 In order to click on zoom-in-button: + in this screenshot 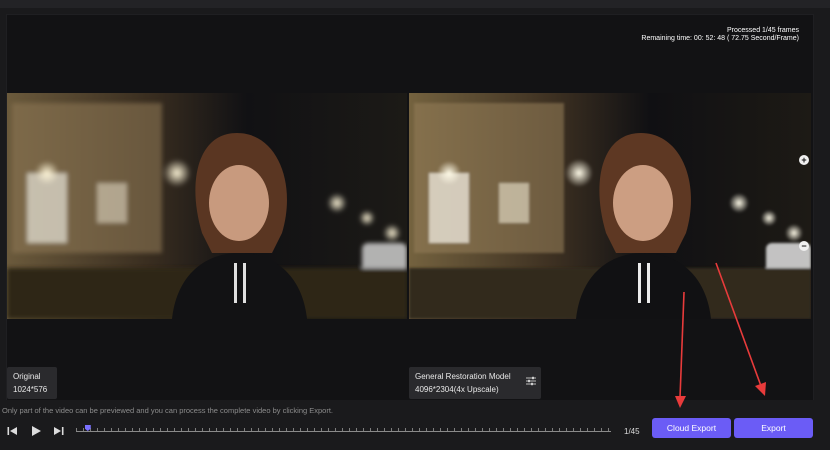, I will do `click(804, 160)`.